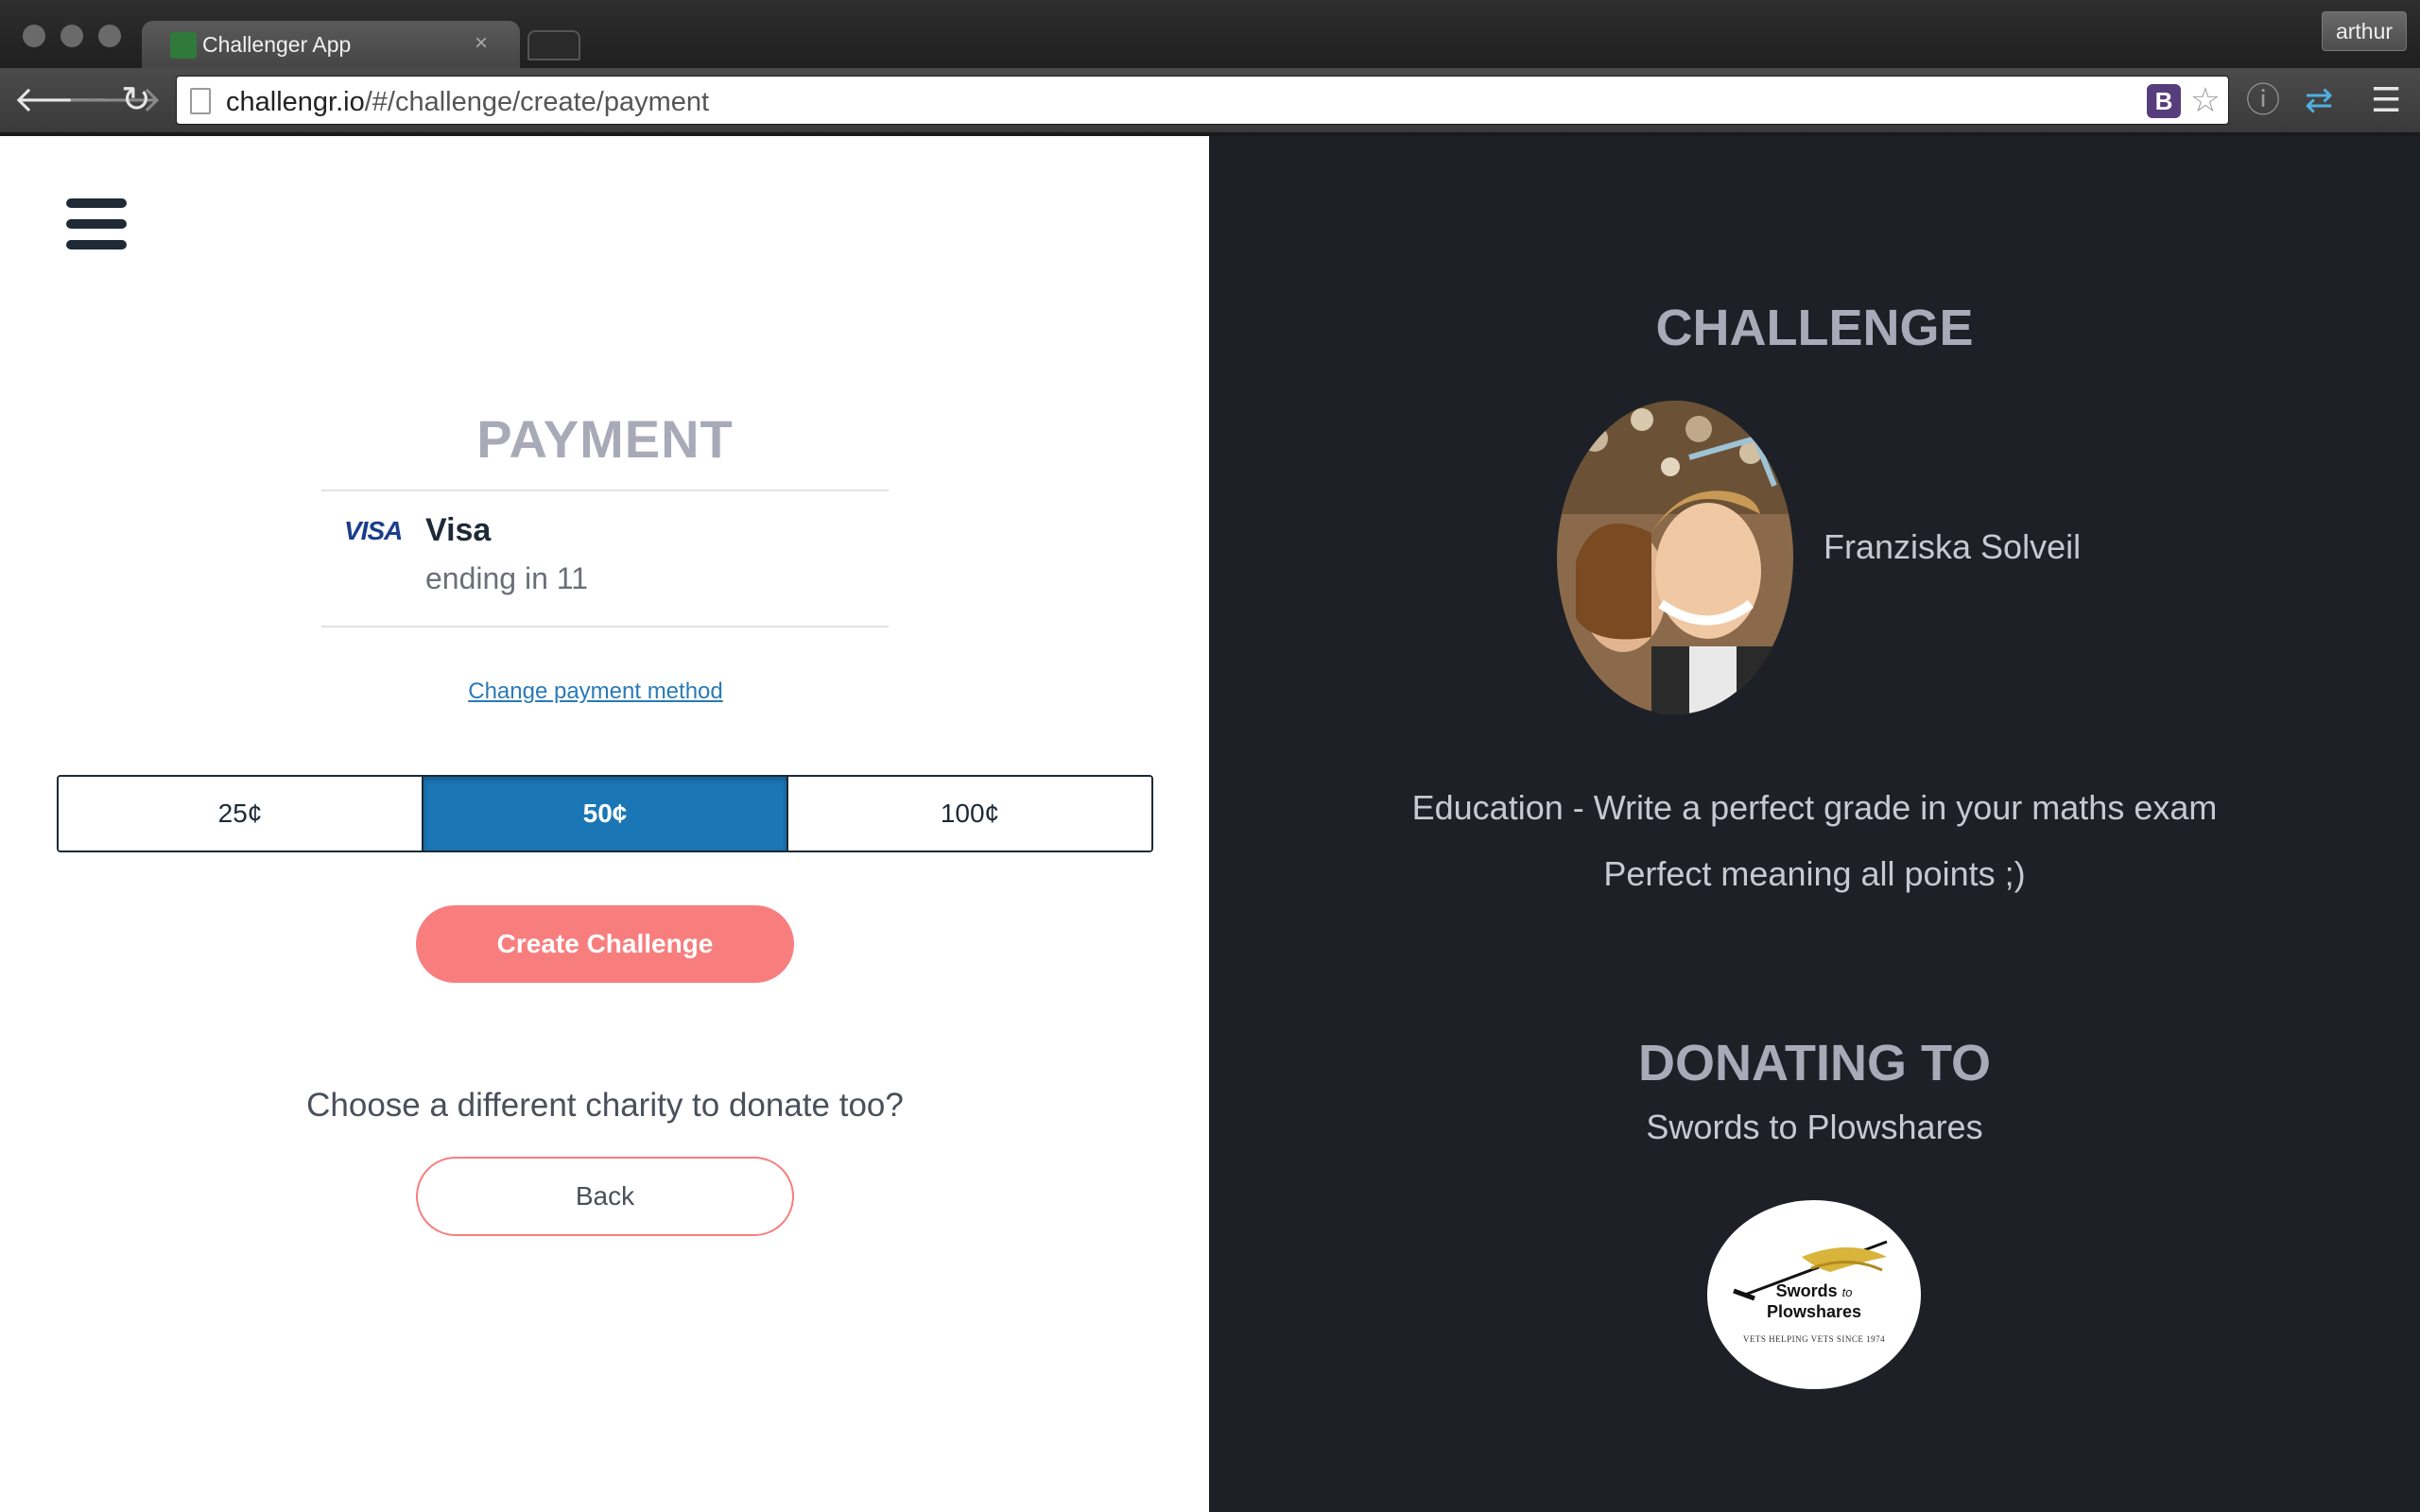 Image resolution: width=2420 pixels, height=1512 pixels. What do you see at coordinates (109, 36) in the screenshot?
I see `window-zoom-icon` at bounding box center [109, 36].